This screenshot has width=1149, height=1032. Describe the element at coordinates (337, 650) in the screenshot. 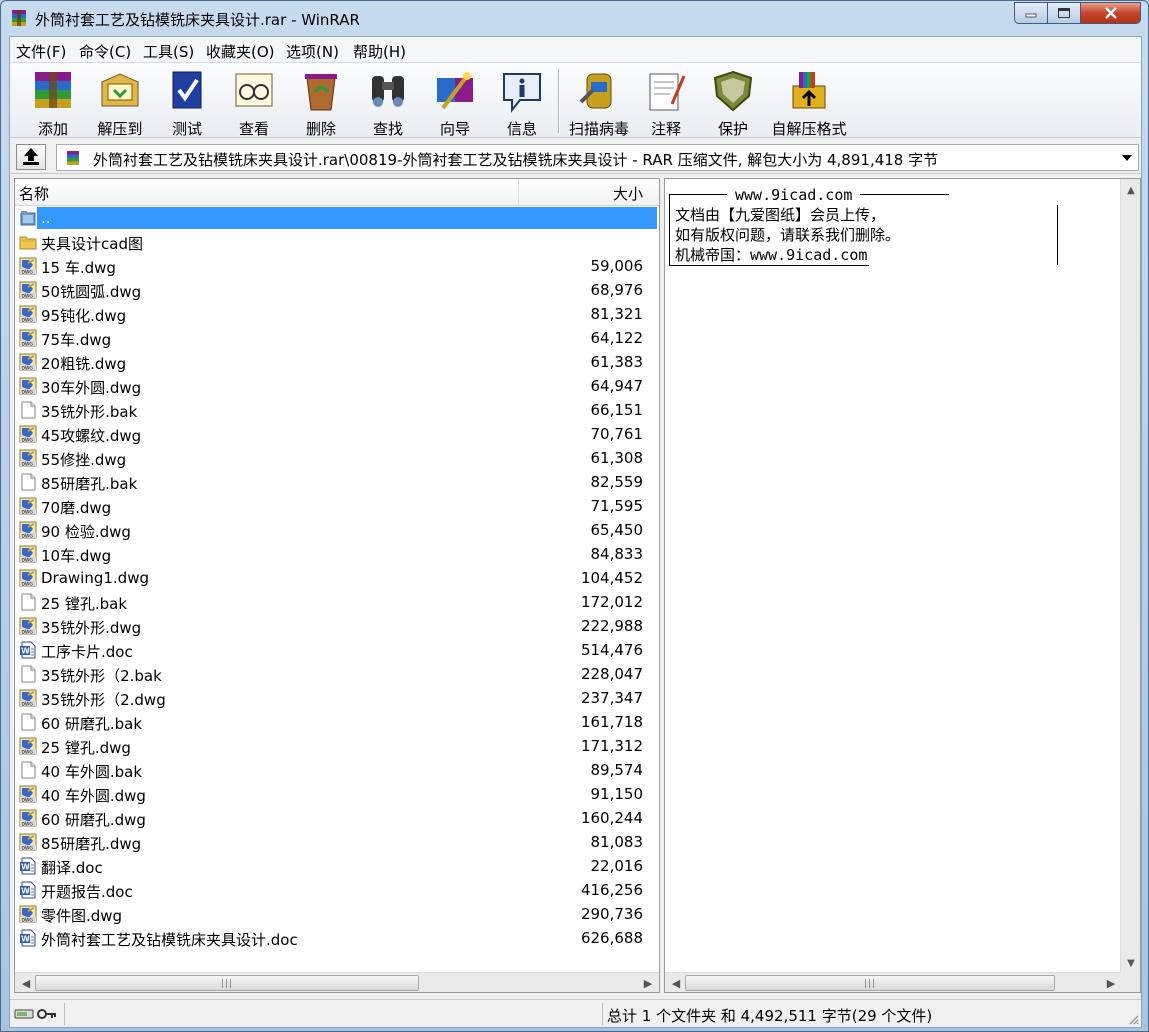

I see `file-row: W 工序卡片.doc 514,476` at that location.